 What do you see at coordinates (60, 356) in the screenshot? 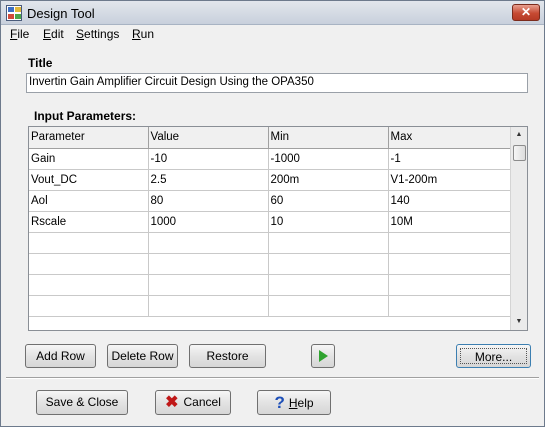
I see `add-row-button: Add Row` at bounding box center [60, 356].